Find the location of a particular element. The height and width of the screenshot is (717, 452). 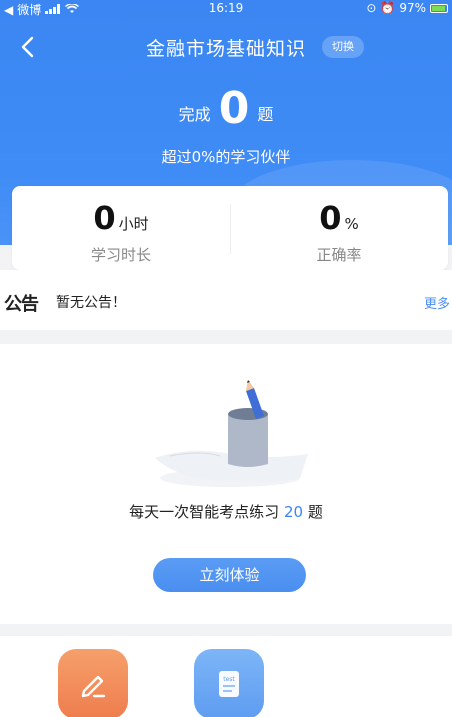

study-time-unit: 小时 is located at coordinates (133, 224).